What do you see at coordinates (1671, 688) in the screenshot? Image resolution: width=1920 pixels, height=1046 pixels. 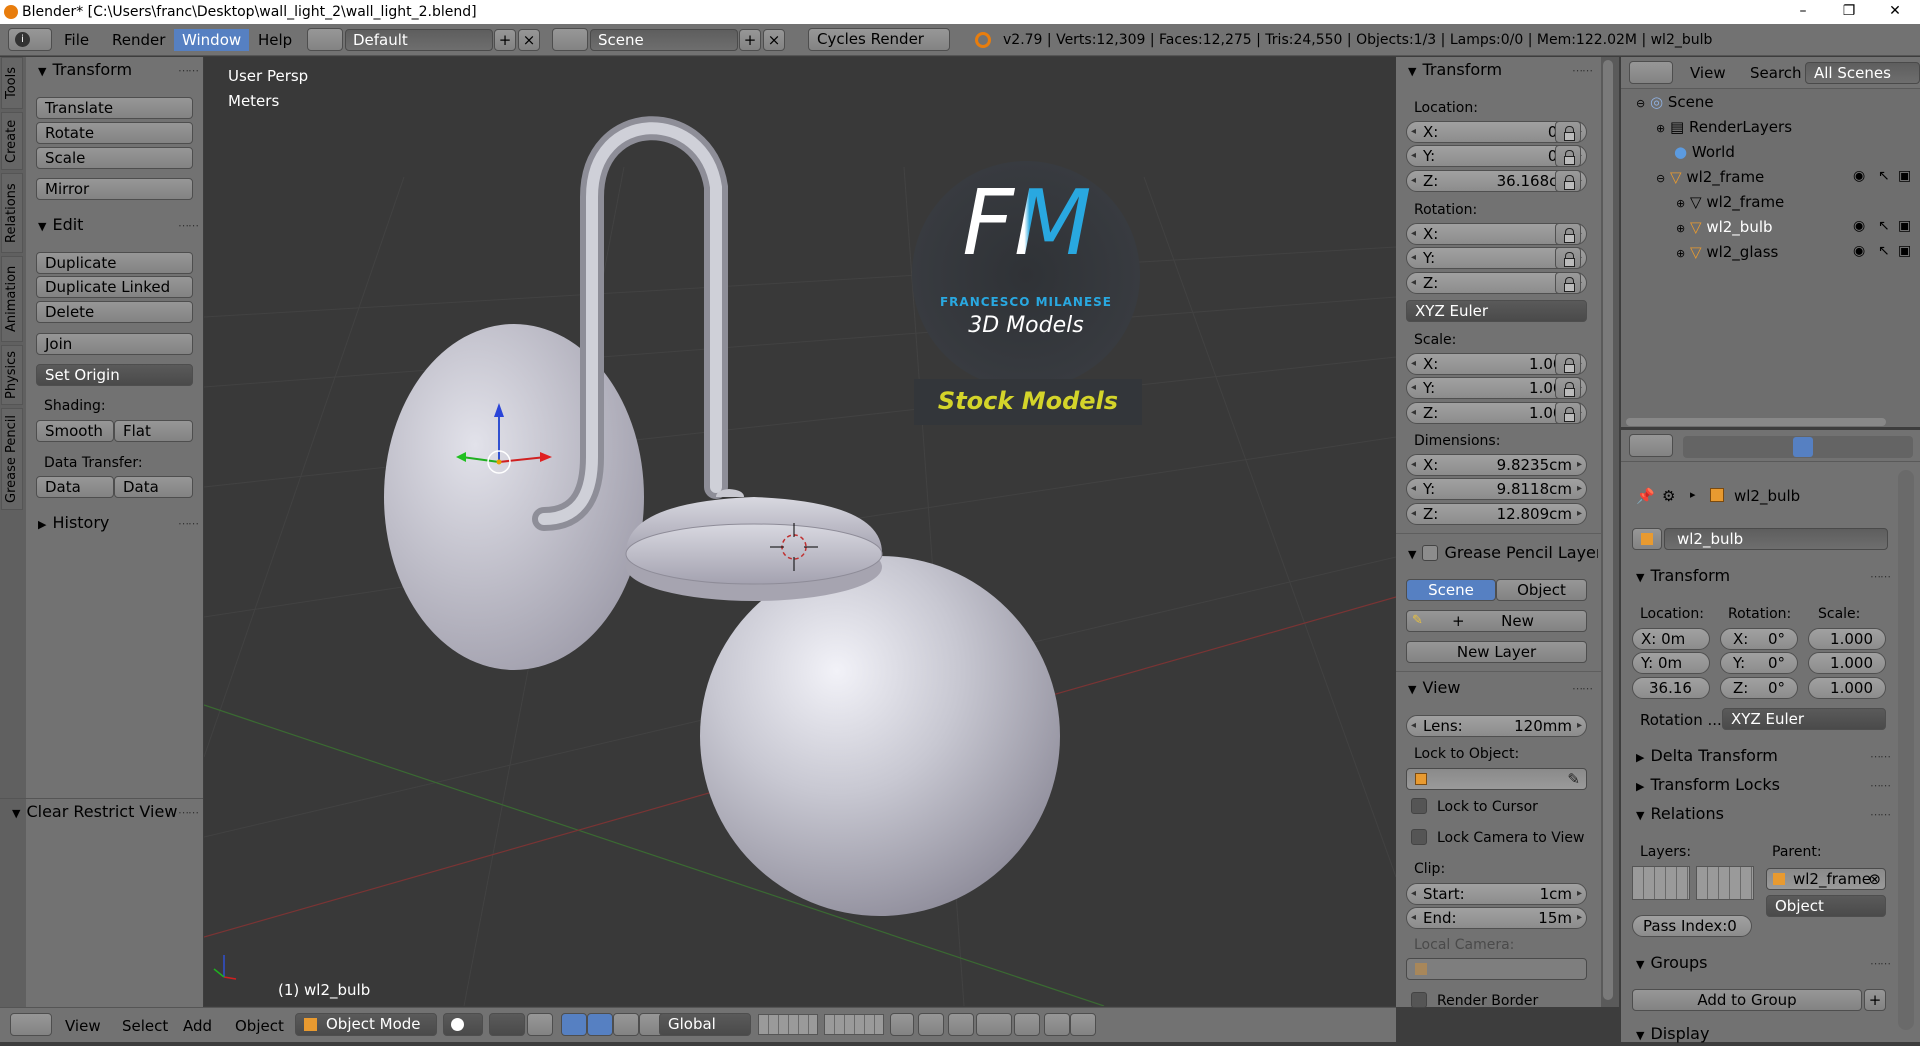 I see `props-loc-z: 36.16` at bounding box center [1671, 688].